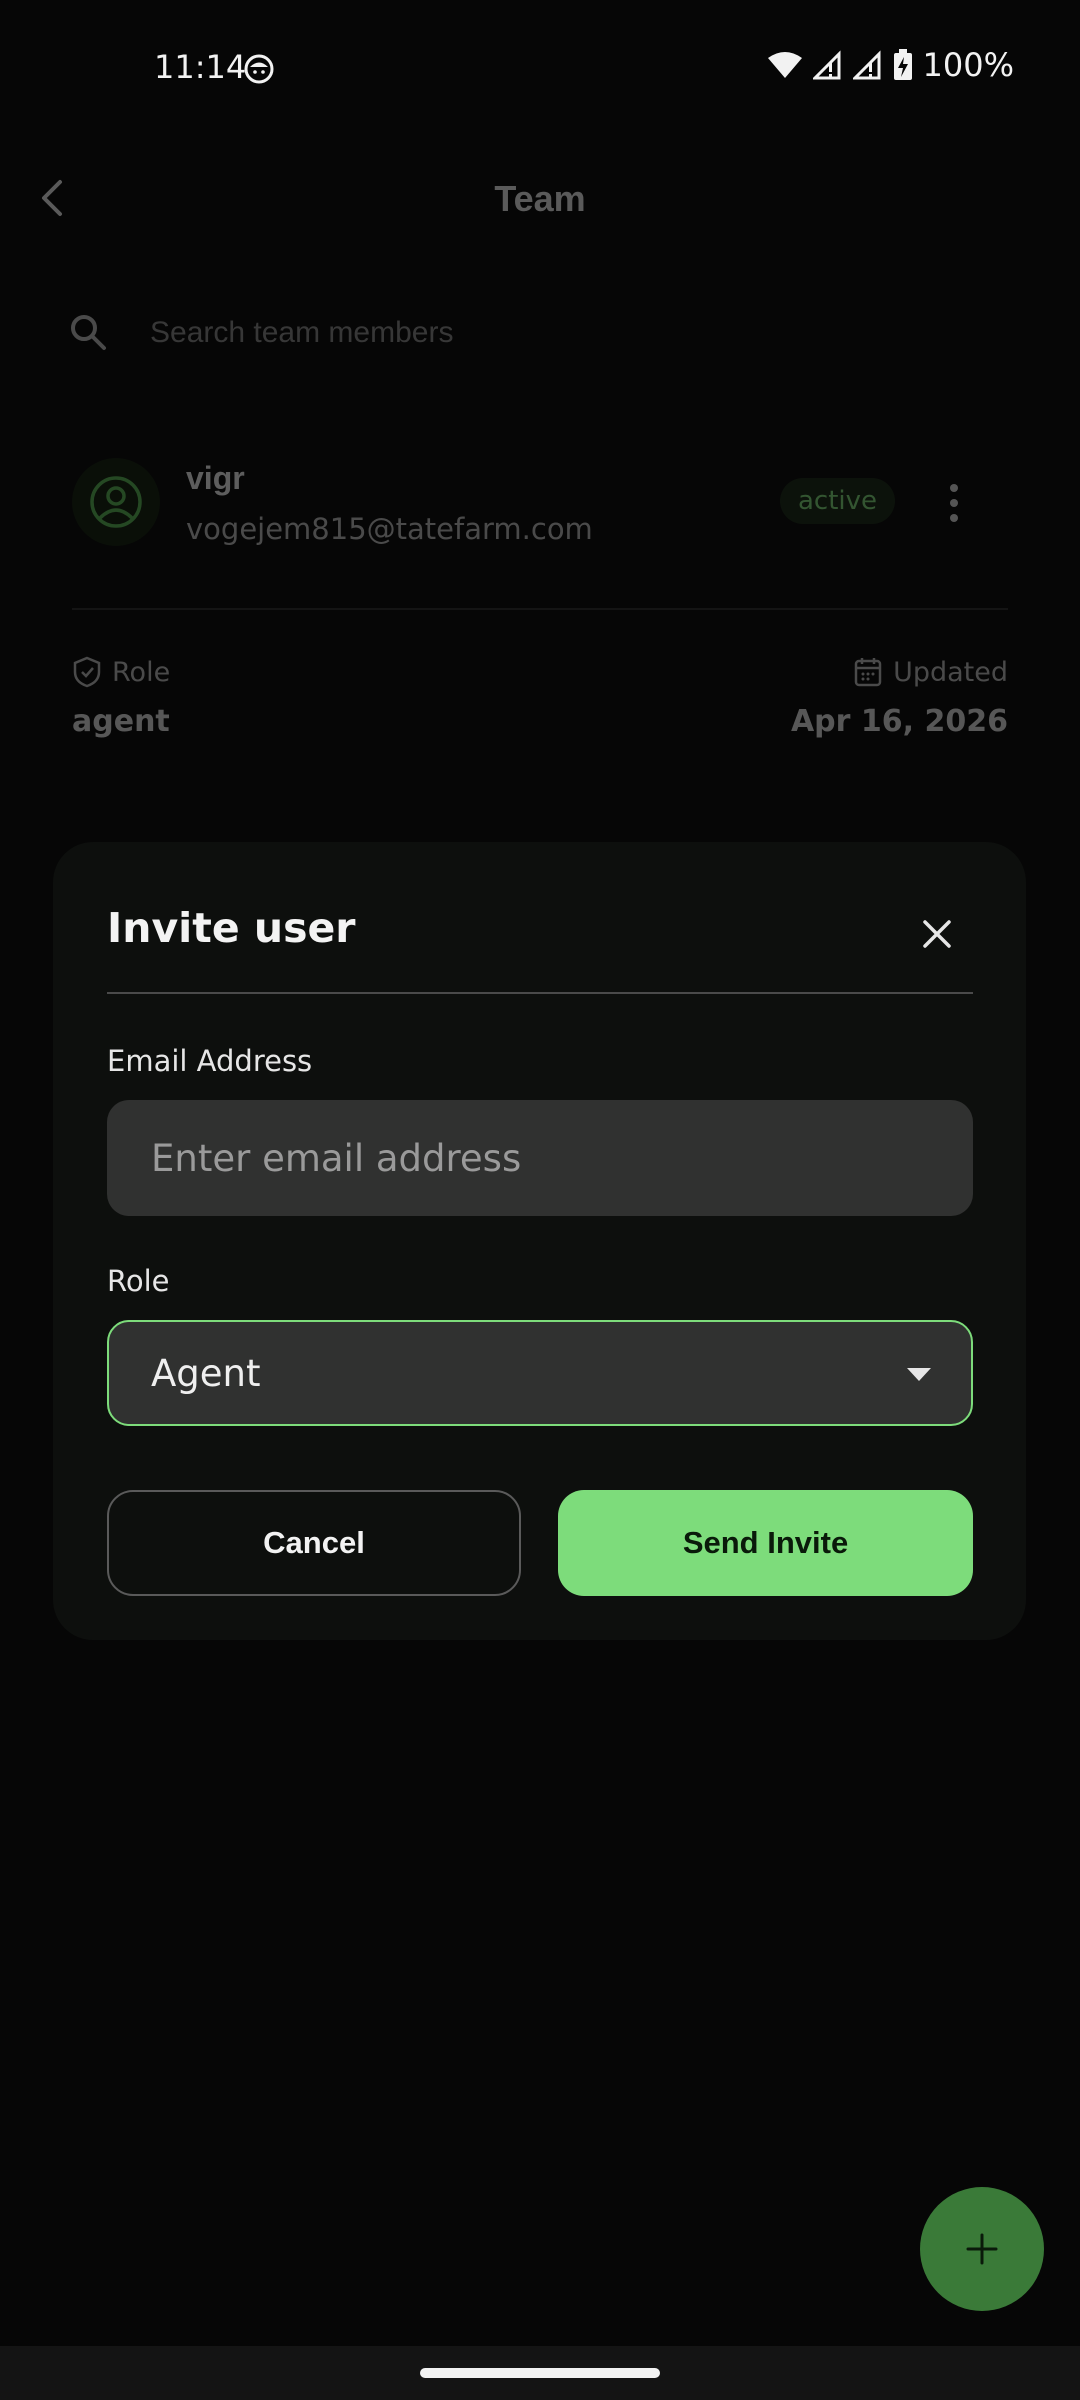 Image resolution: width=1080 pixels, height=2400 pixels. What do you see at coordinates (540, 2373) in the screenshot?
I see `home-gesture-handle` at bounding box center [540, 2373].